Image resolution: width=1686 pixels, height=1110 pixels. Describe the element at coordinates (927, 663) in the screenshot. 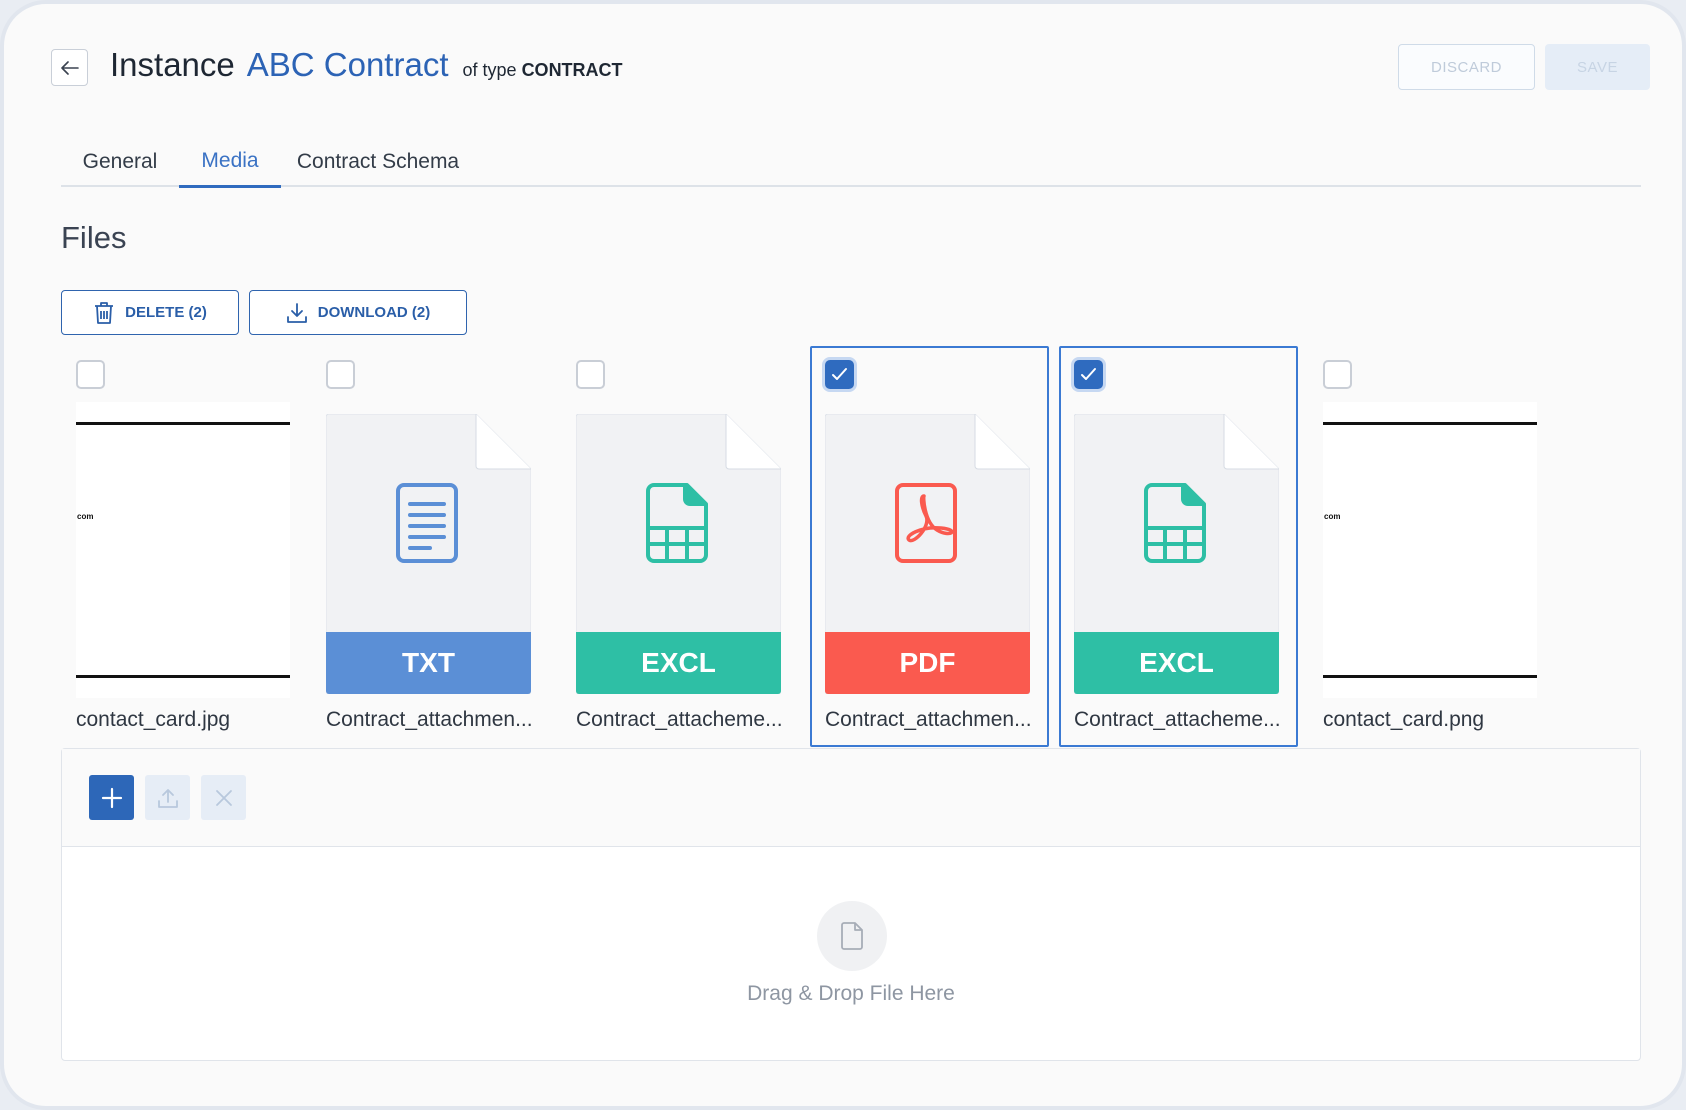

I see `file-type-label: PDF` at that location.